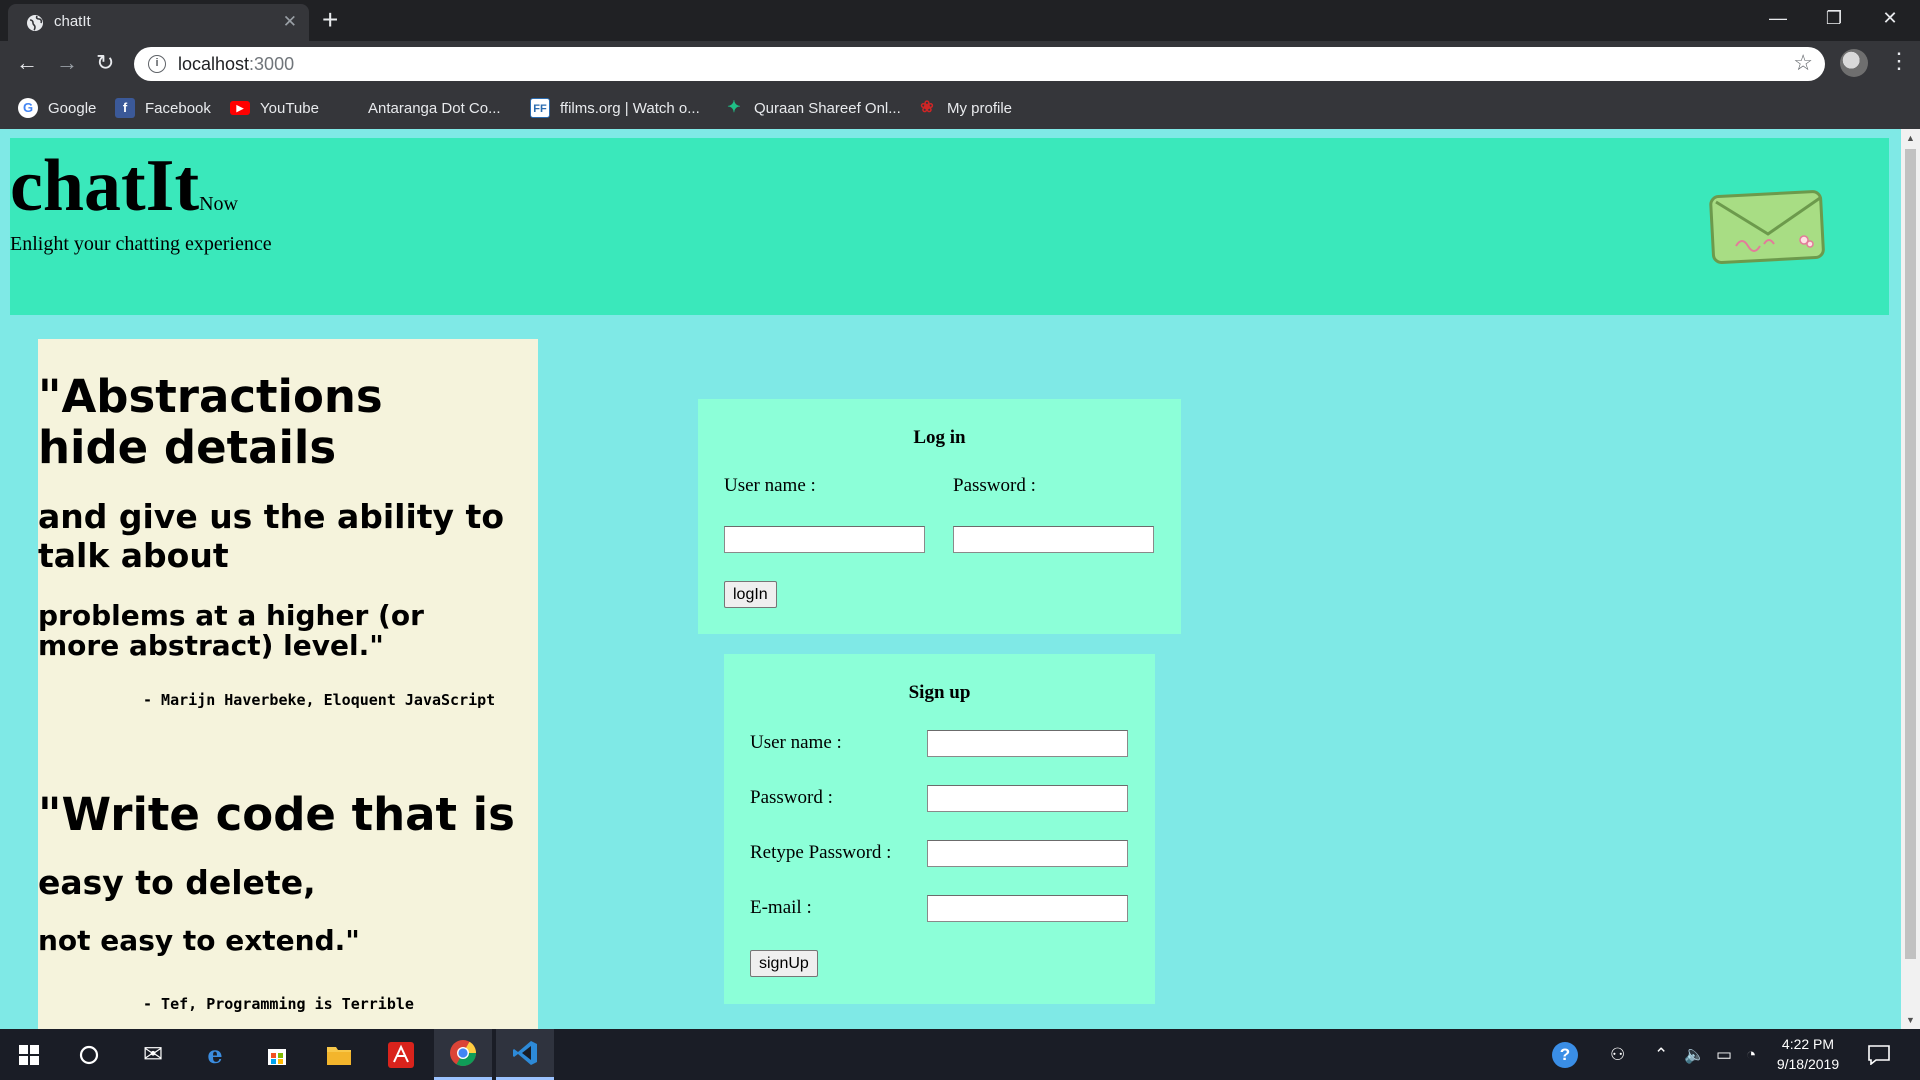 The image size is (1920, 1080). Describe the element at coordinates (105, 186) in the screenshot. I see `brand-name: chatIt` at that location.